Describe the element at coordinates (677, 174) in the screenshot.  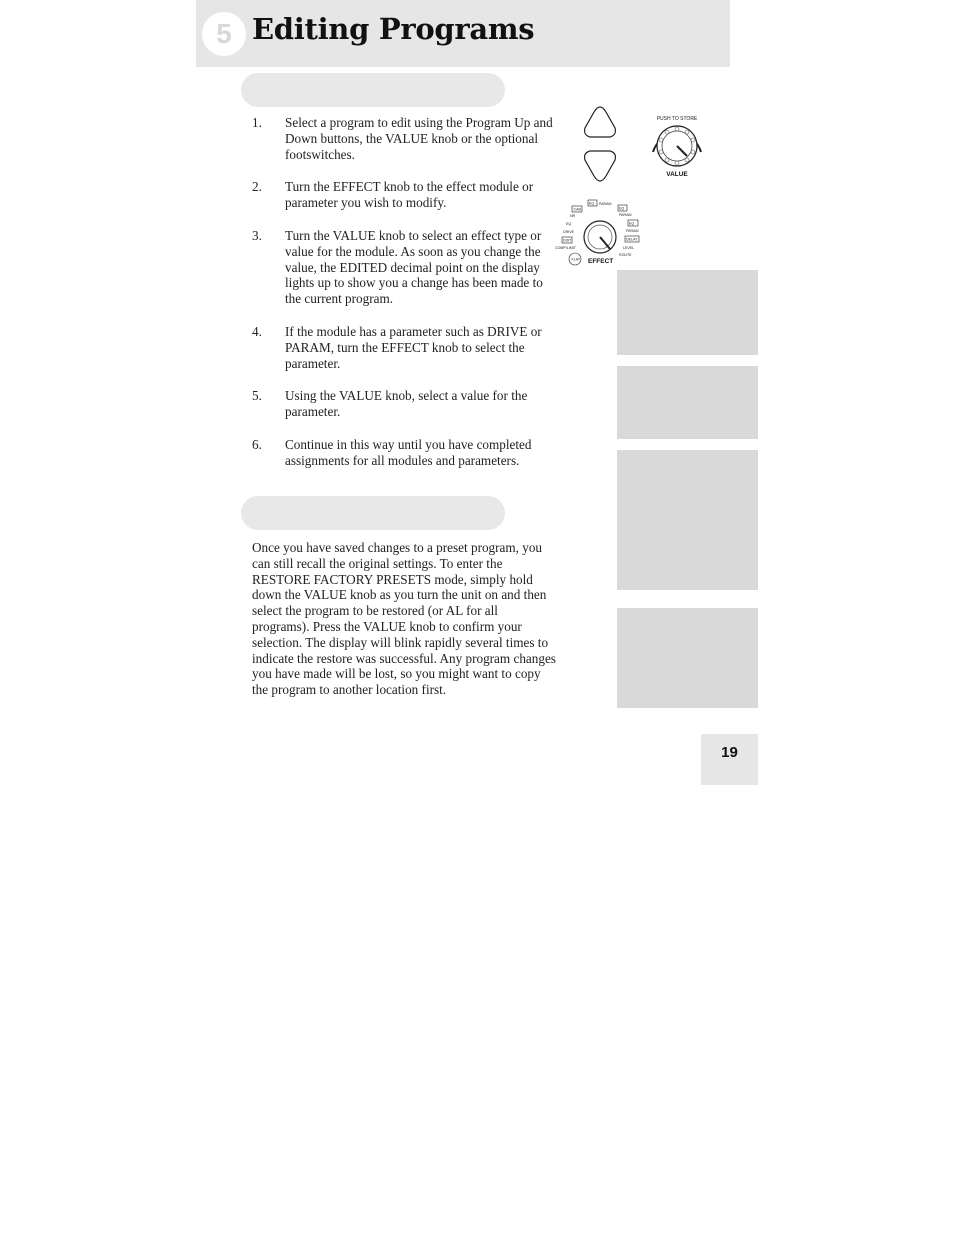
I see `value-knob-label: VALUE` at that location.